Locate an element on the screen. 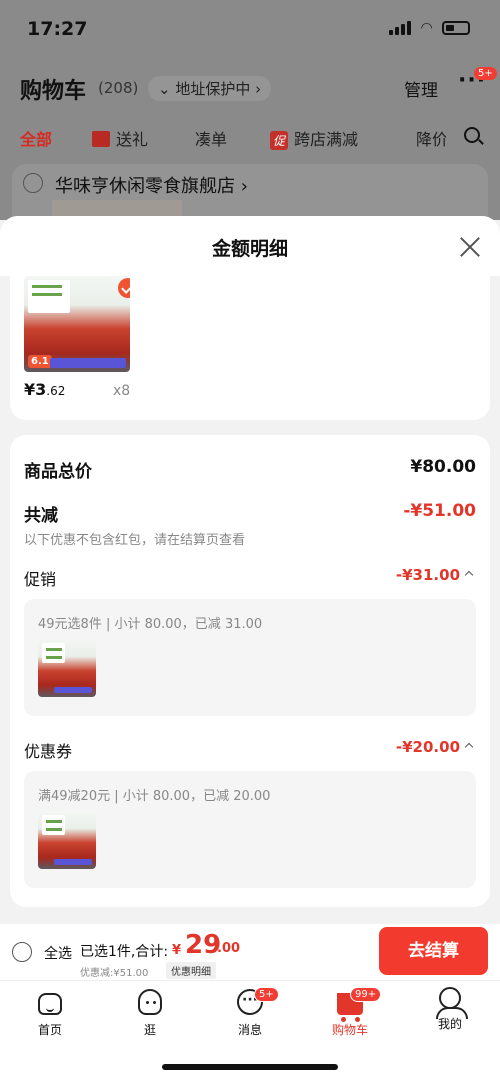  status-bar: 17:27 ◠ is located at coordinates (250, 29).